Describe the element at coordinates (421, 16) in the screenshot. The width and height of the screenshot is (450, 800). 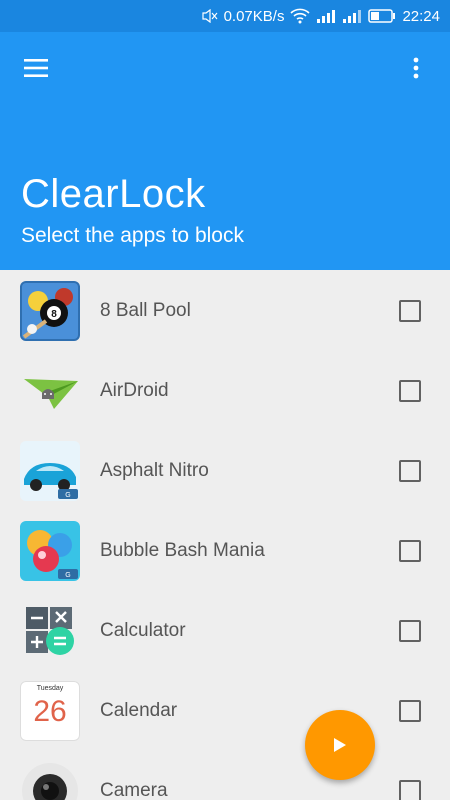
I see `clock: 22:24` at that location.